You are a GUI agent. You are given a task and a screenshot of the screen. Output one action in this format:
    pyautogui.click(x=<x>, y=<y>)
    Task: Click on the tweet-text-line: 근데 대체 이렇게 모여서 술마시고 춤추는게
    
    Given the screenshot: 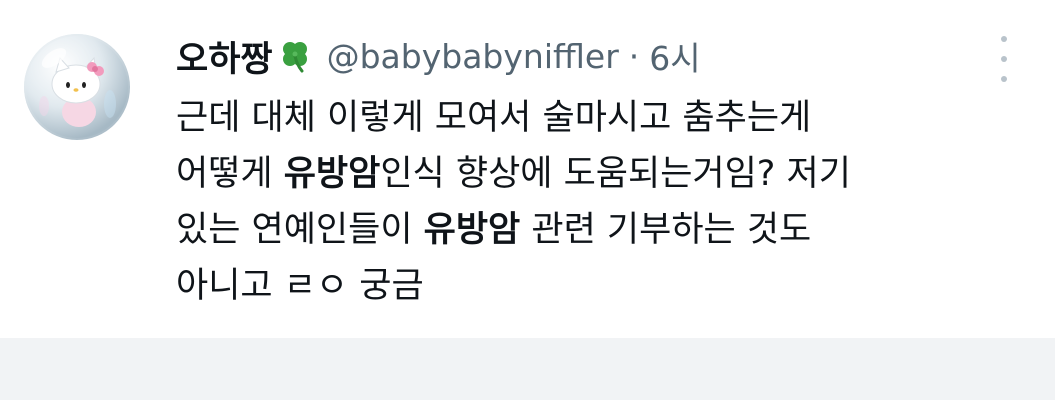 What is the action you would take?
    pyautogui.click(x=601, y=118)
    